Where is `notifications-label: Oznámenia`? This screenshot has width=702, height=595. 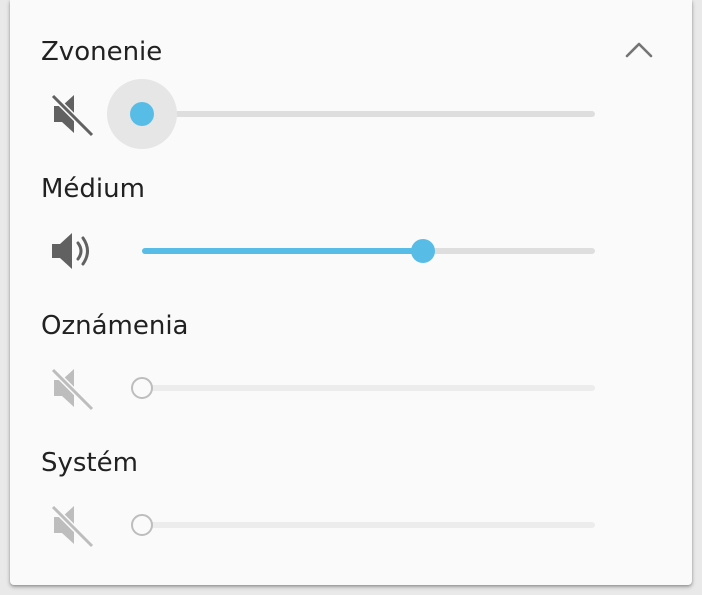 notifications-label: Oznámenia is located at coordinates (115, 326).